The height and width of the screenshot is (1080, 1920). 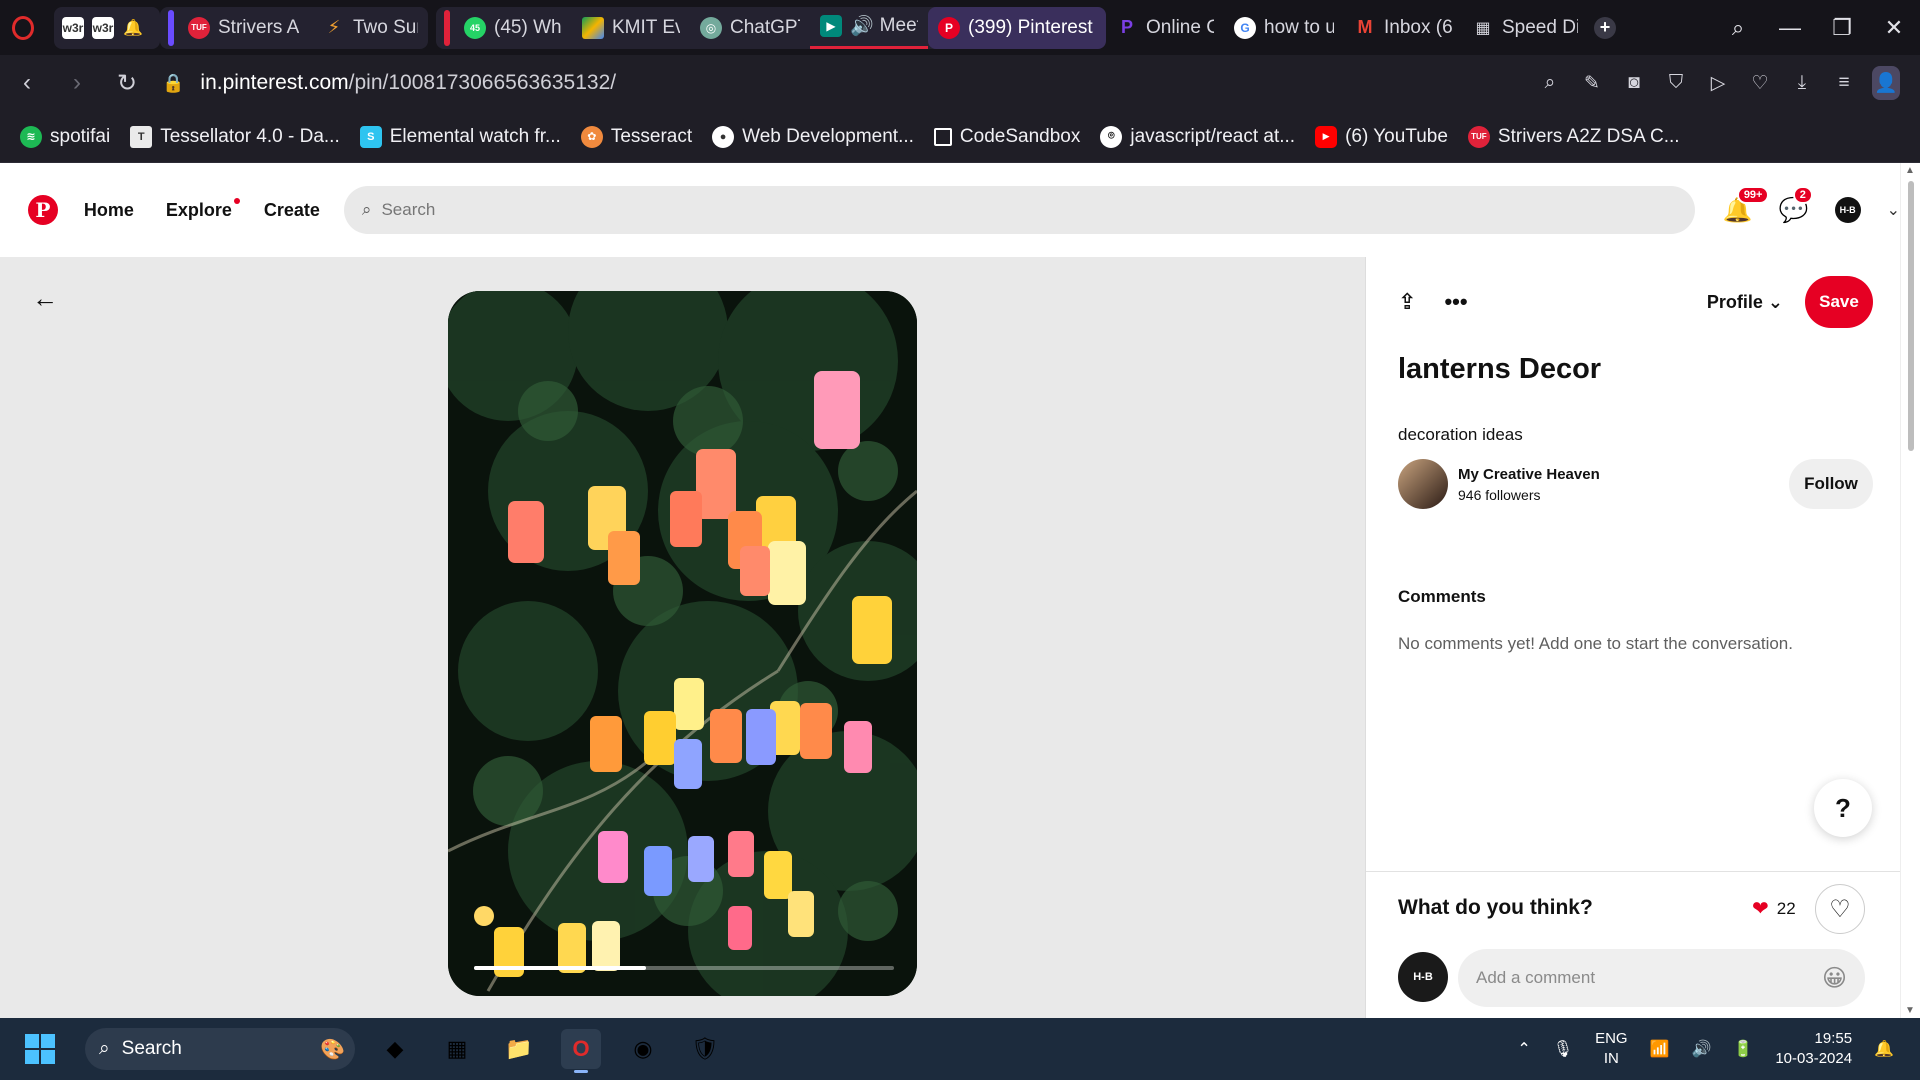 What do you see at coordinates (1676, 83) in the screenshot?
I see `shield-icon: ⛉` at bounding box center [1676, 83].